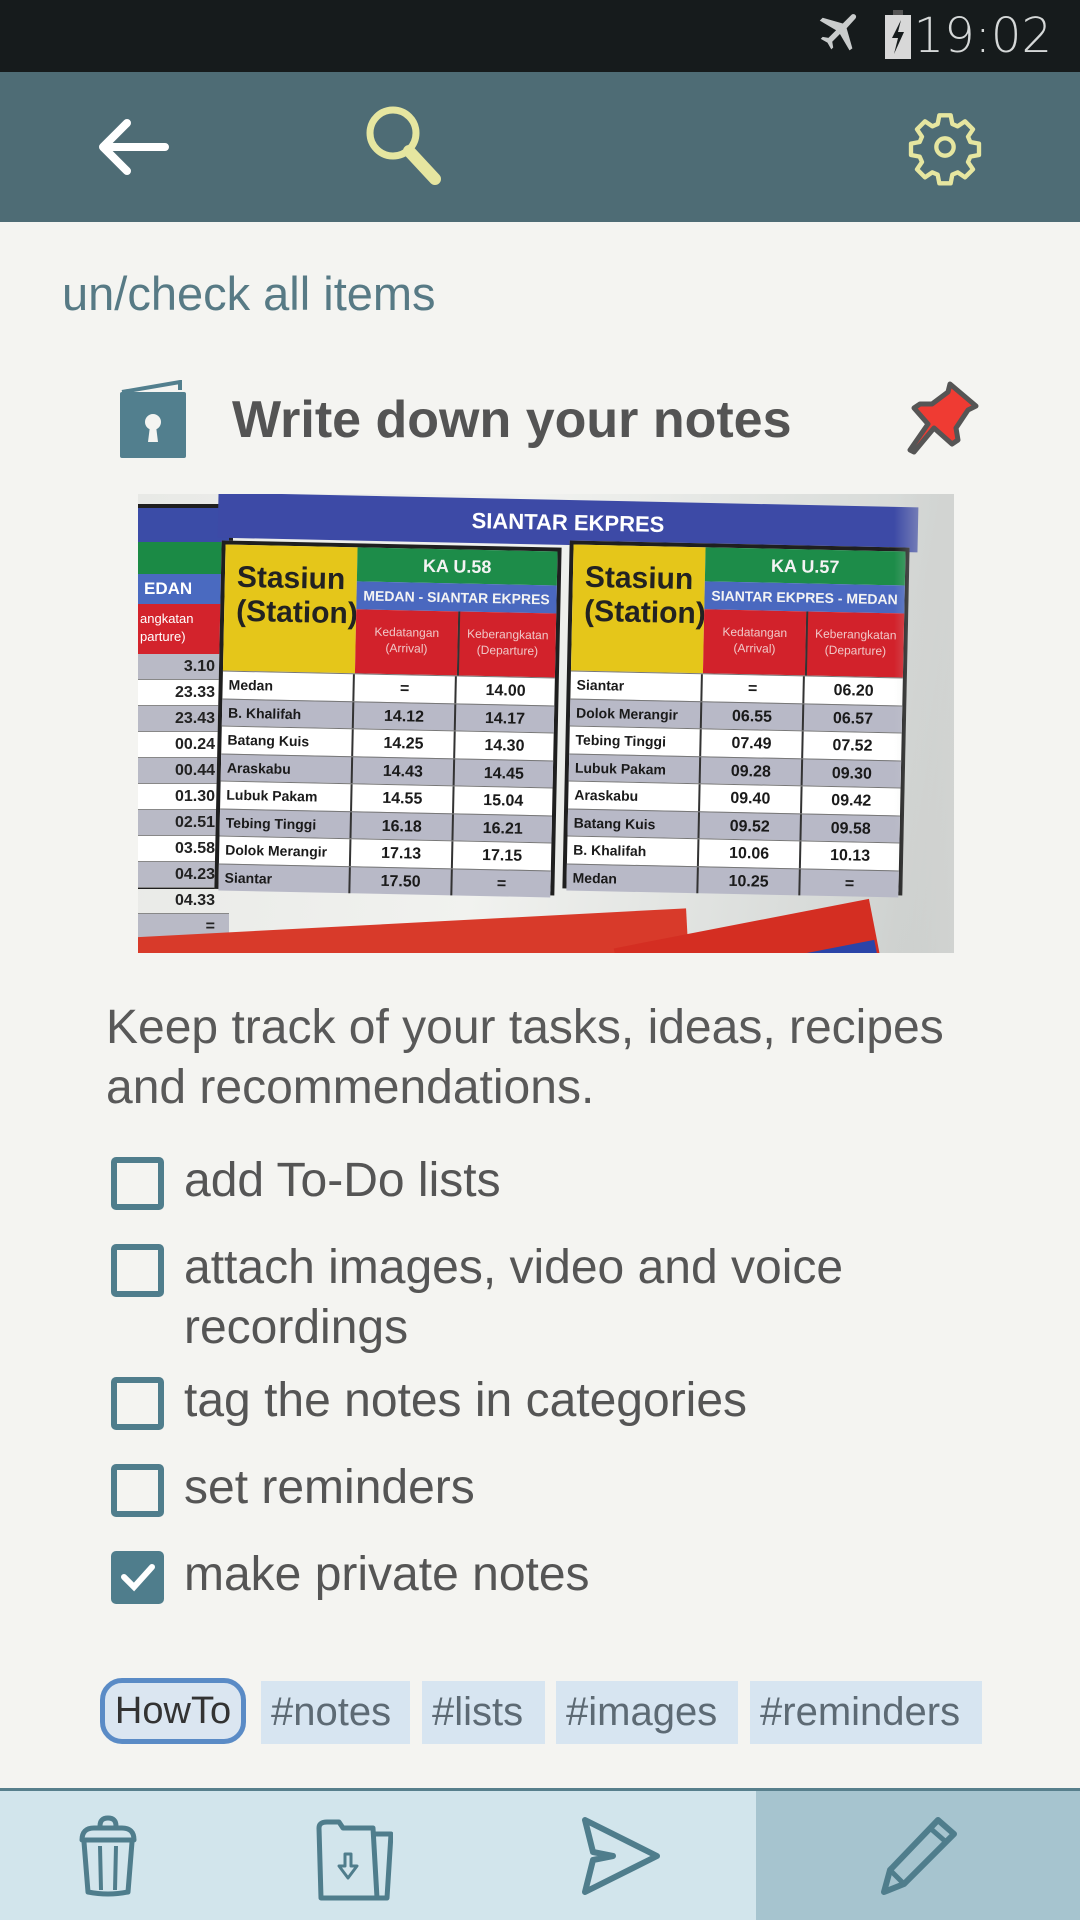 The image size is (1080, 1920). Describe the element at coordinates (752, 743) in the screenshot. I see `arrival-time: 07.49` at that location.